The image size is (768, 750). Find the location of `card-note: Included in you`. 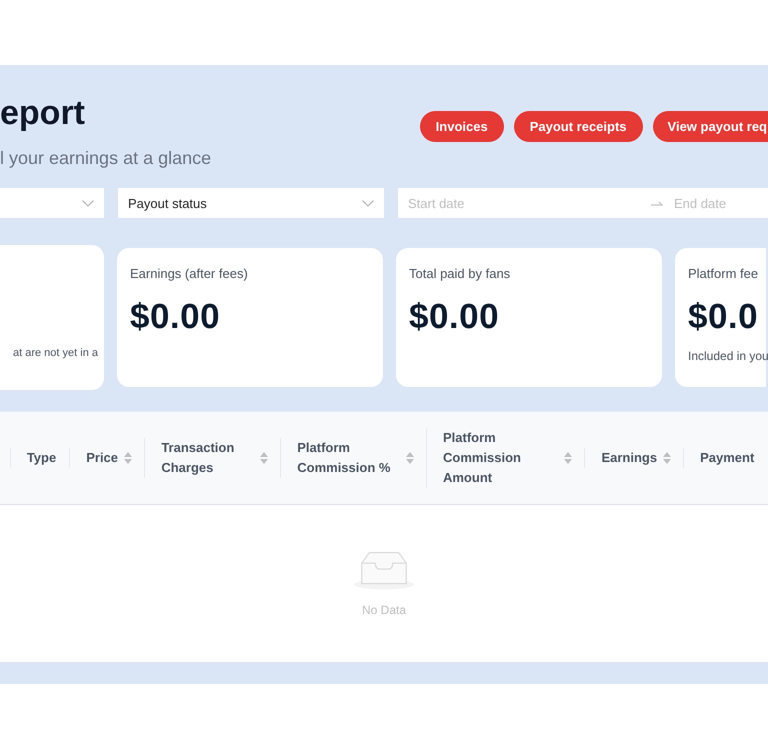

card-note: Included in you is located at coordinates (727, 356).